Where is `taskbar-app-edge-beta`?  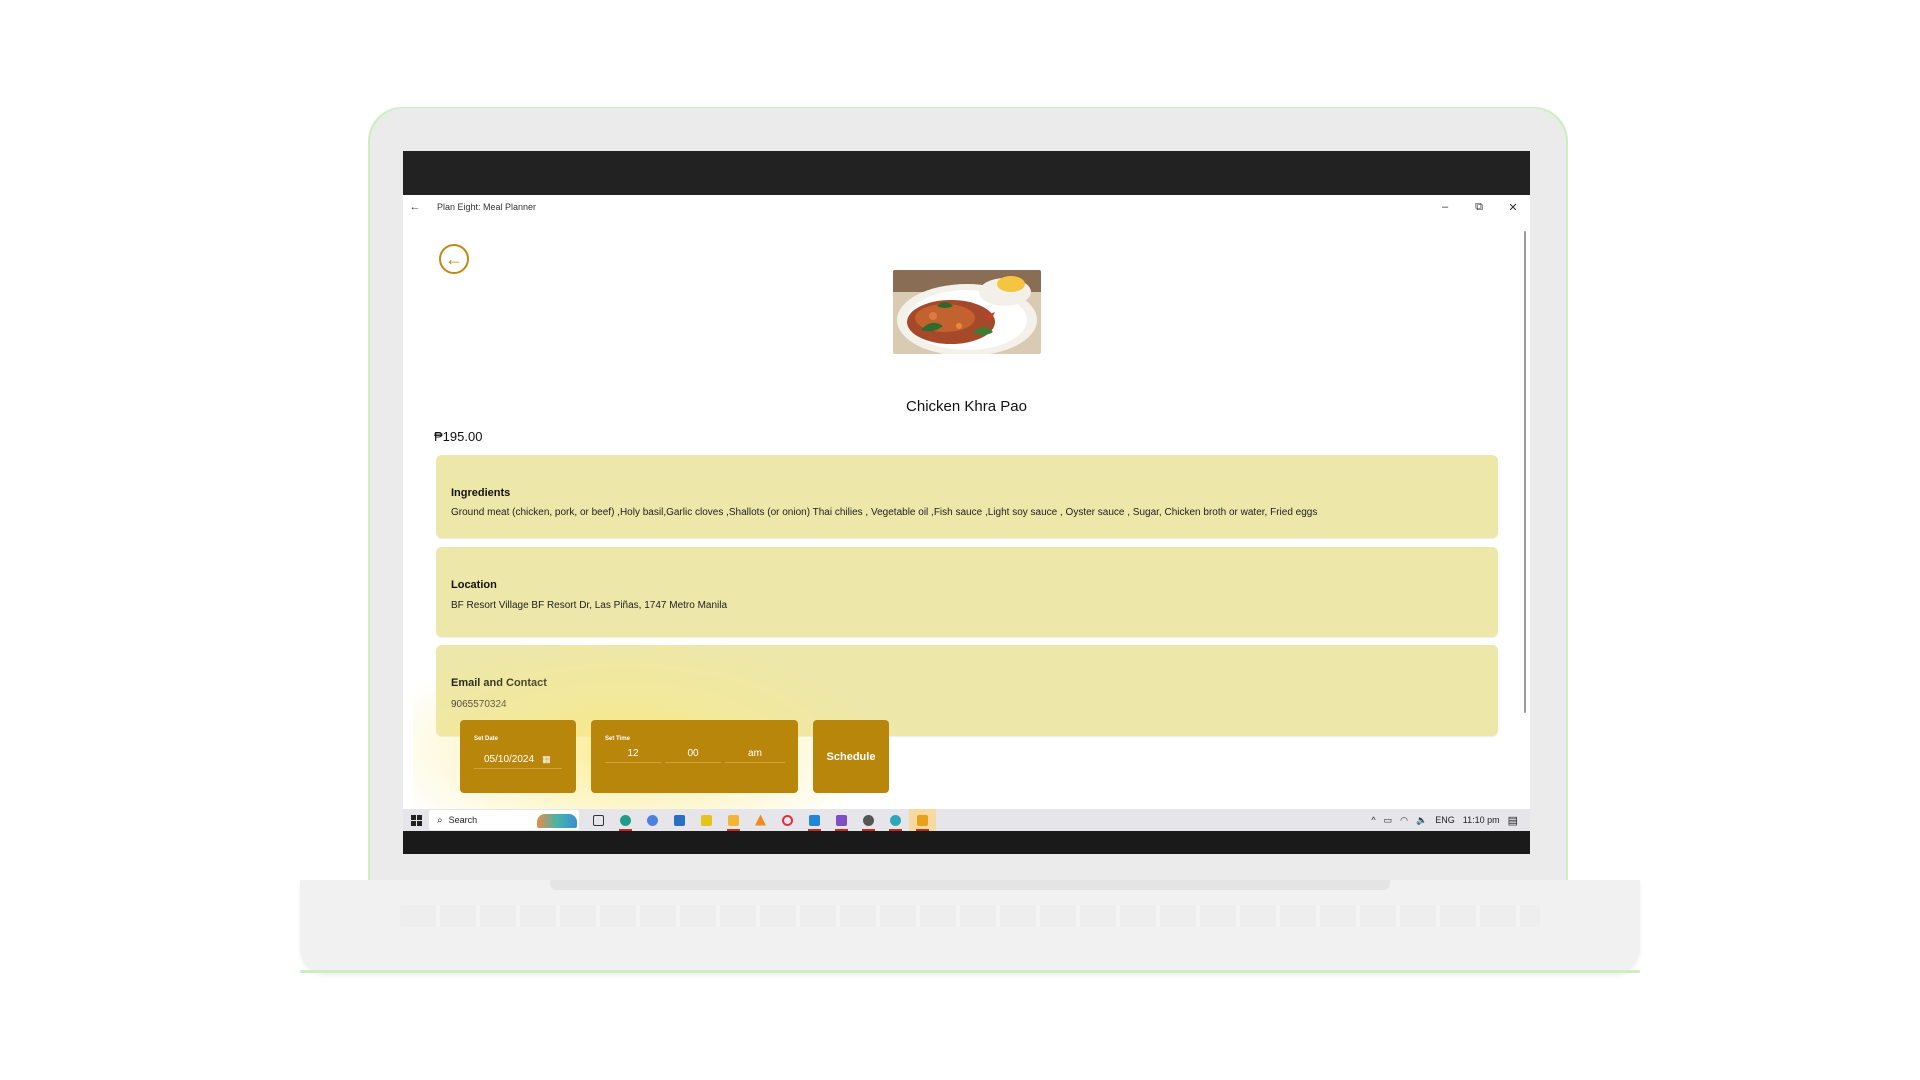 taskbar-app-edge-beta is located at coordinates (895, 820).